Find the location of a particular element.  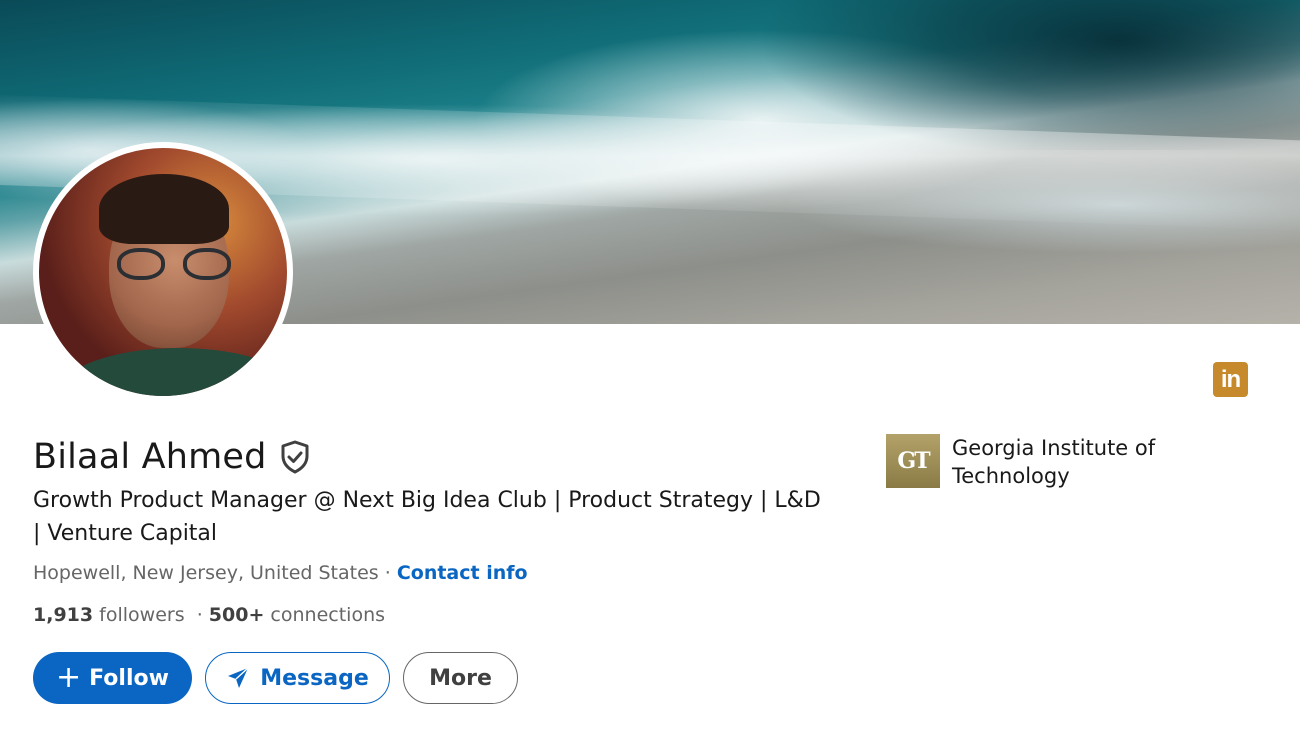

verified-shield-icon is located at coordinates (295, 457).